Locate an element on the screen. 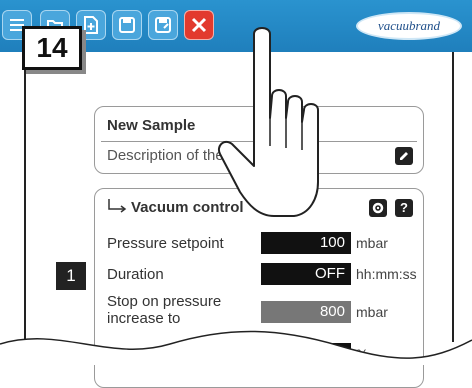 This screenshot has width=472, height=388. edit-button is located at coordinates (404, 156).